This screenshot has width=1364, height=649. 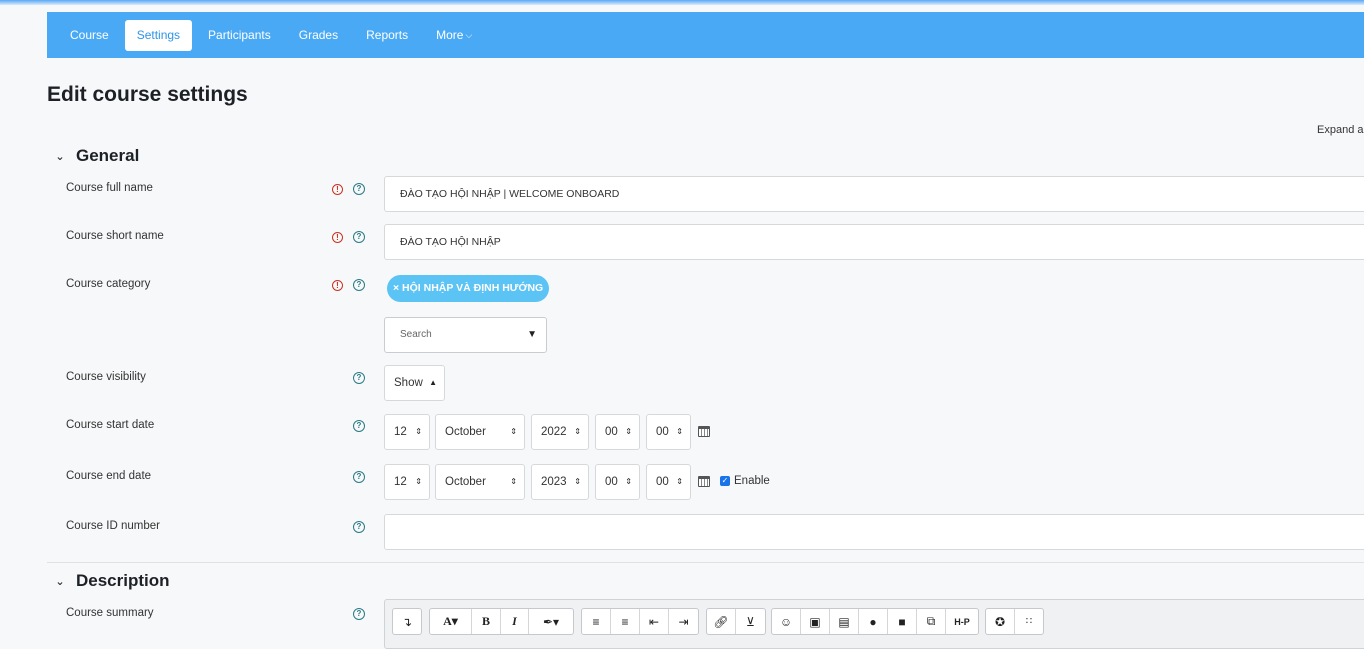 I want to click on end-hour-value: 00, so click(x=611, y=482).